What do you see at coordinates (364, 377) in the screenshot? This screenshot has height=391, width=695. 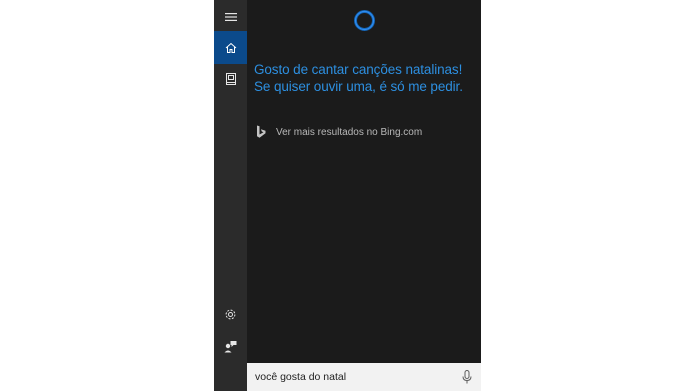 I see `search-box: você gosta do natal` at bounding box center [364, 377].